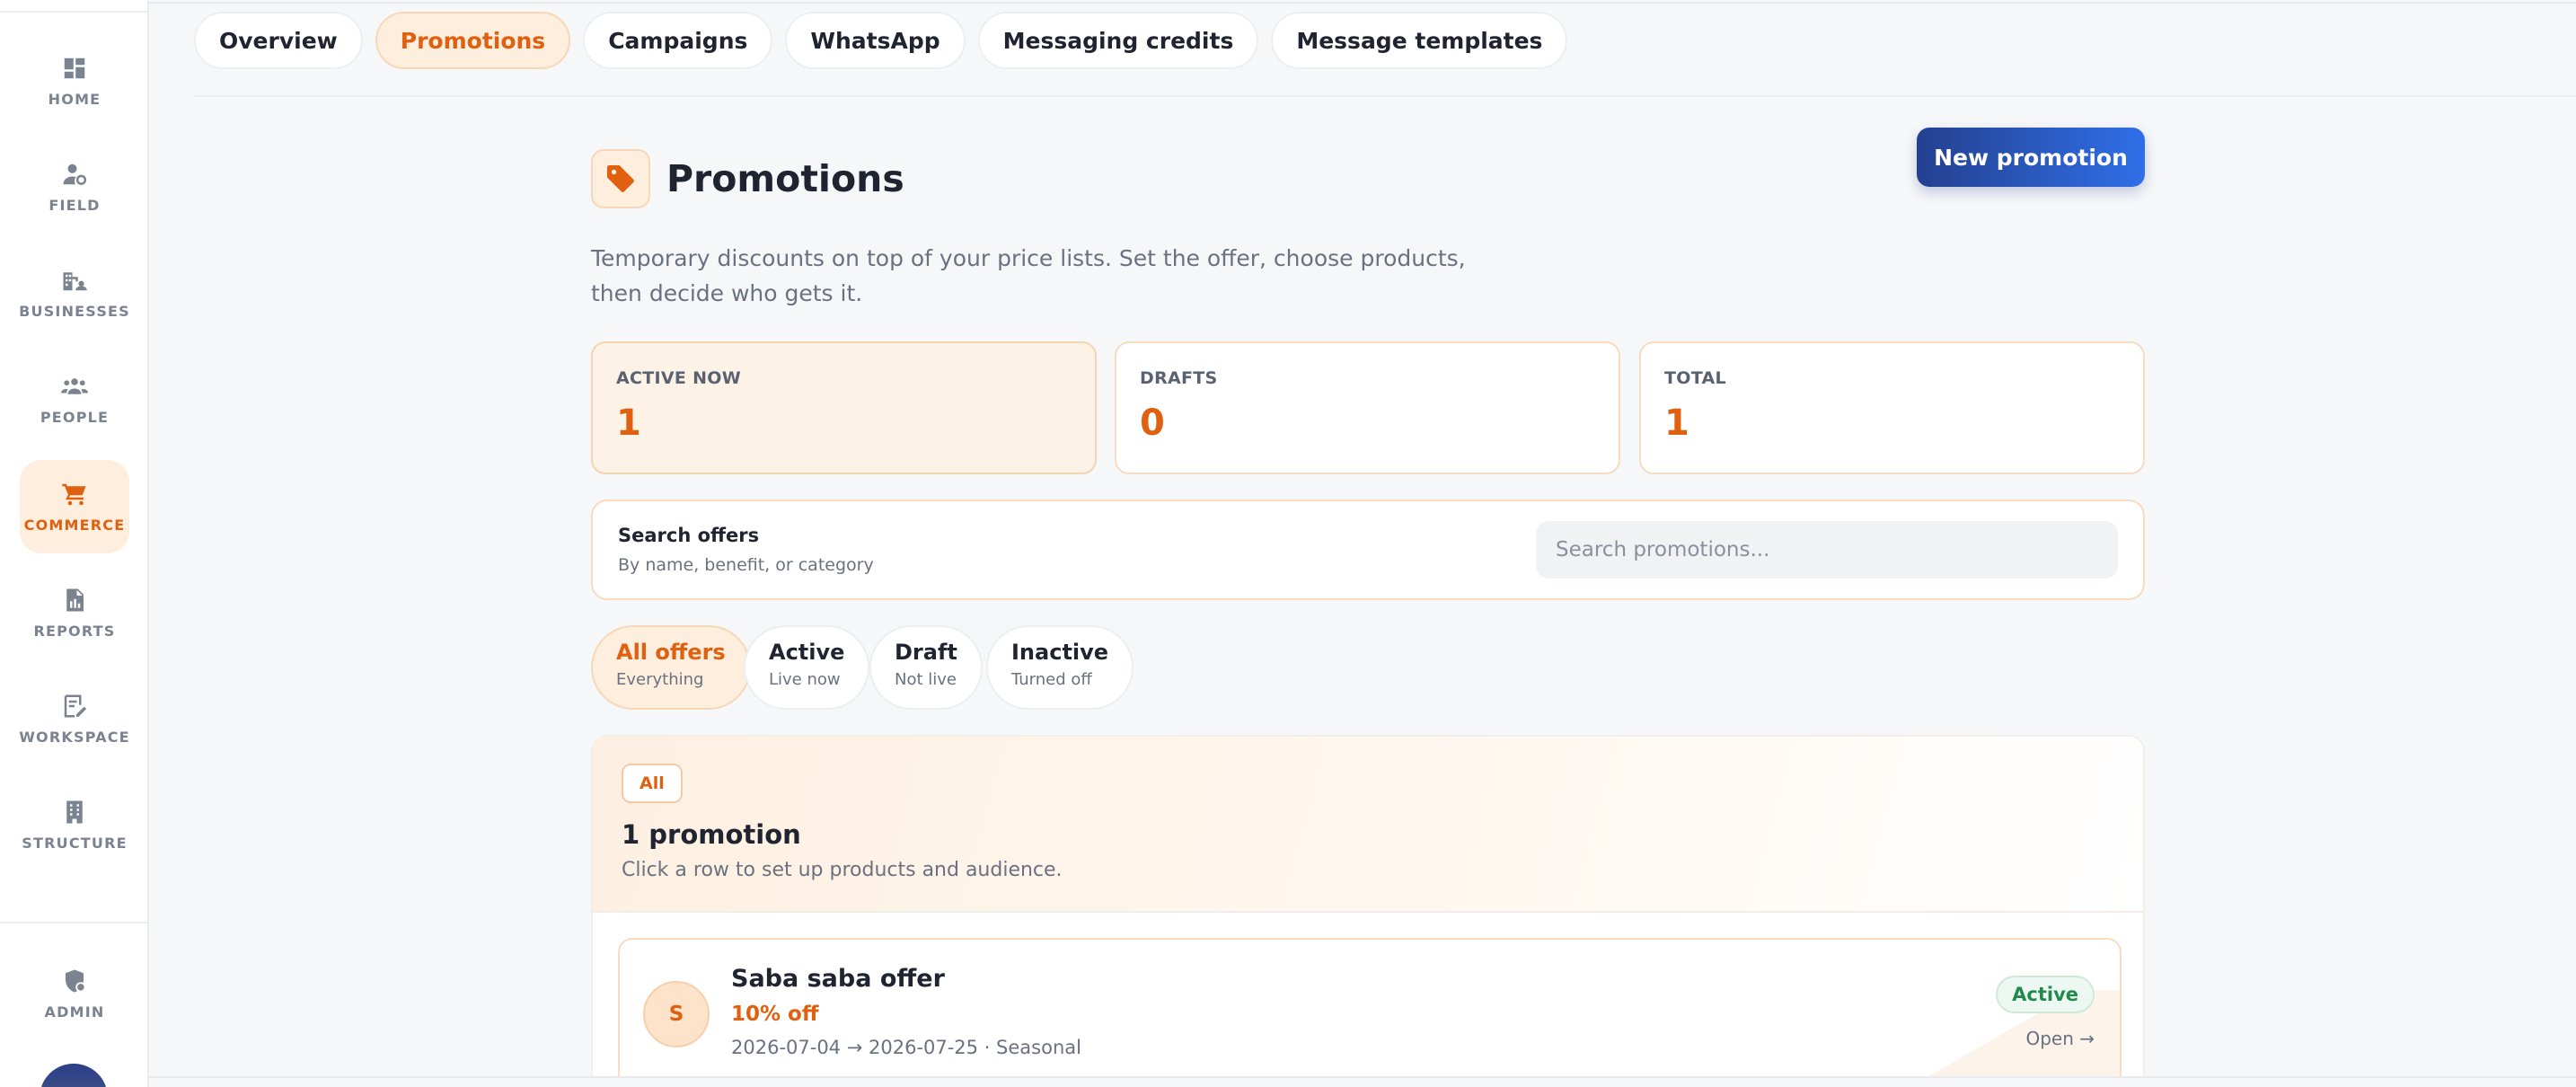 This screenshot has height=1087, width=2576. I want to click on stat-label: TOTAL, so click(1695, 378).